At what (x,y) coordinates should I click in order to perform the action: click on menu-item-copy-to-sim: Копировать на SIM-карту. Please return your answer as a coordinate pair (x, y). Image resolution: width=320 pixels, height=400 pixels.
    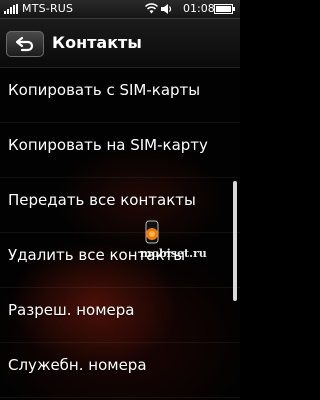
    Looking at the image, I should click on (120, 150).